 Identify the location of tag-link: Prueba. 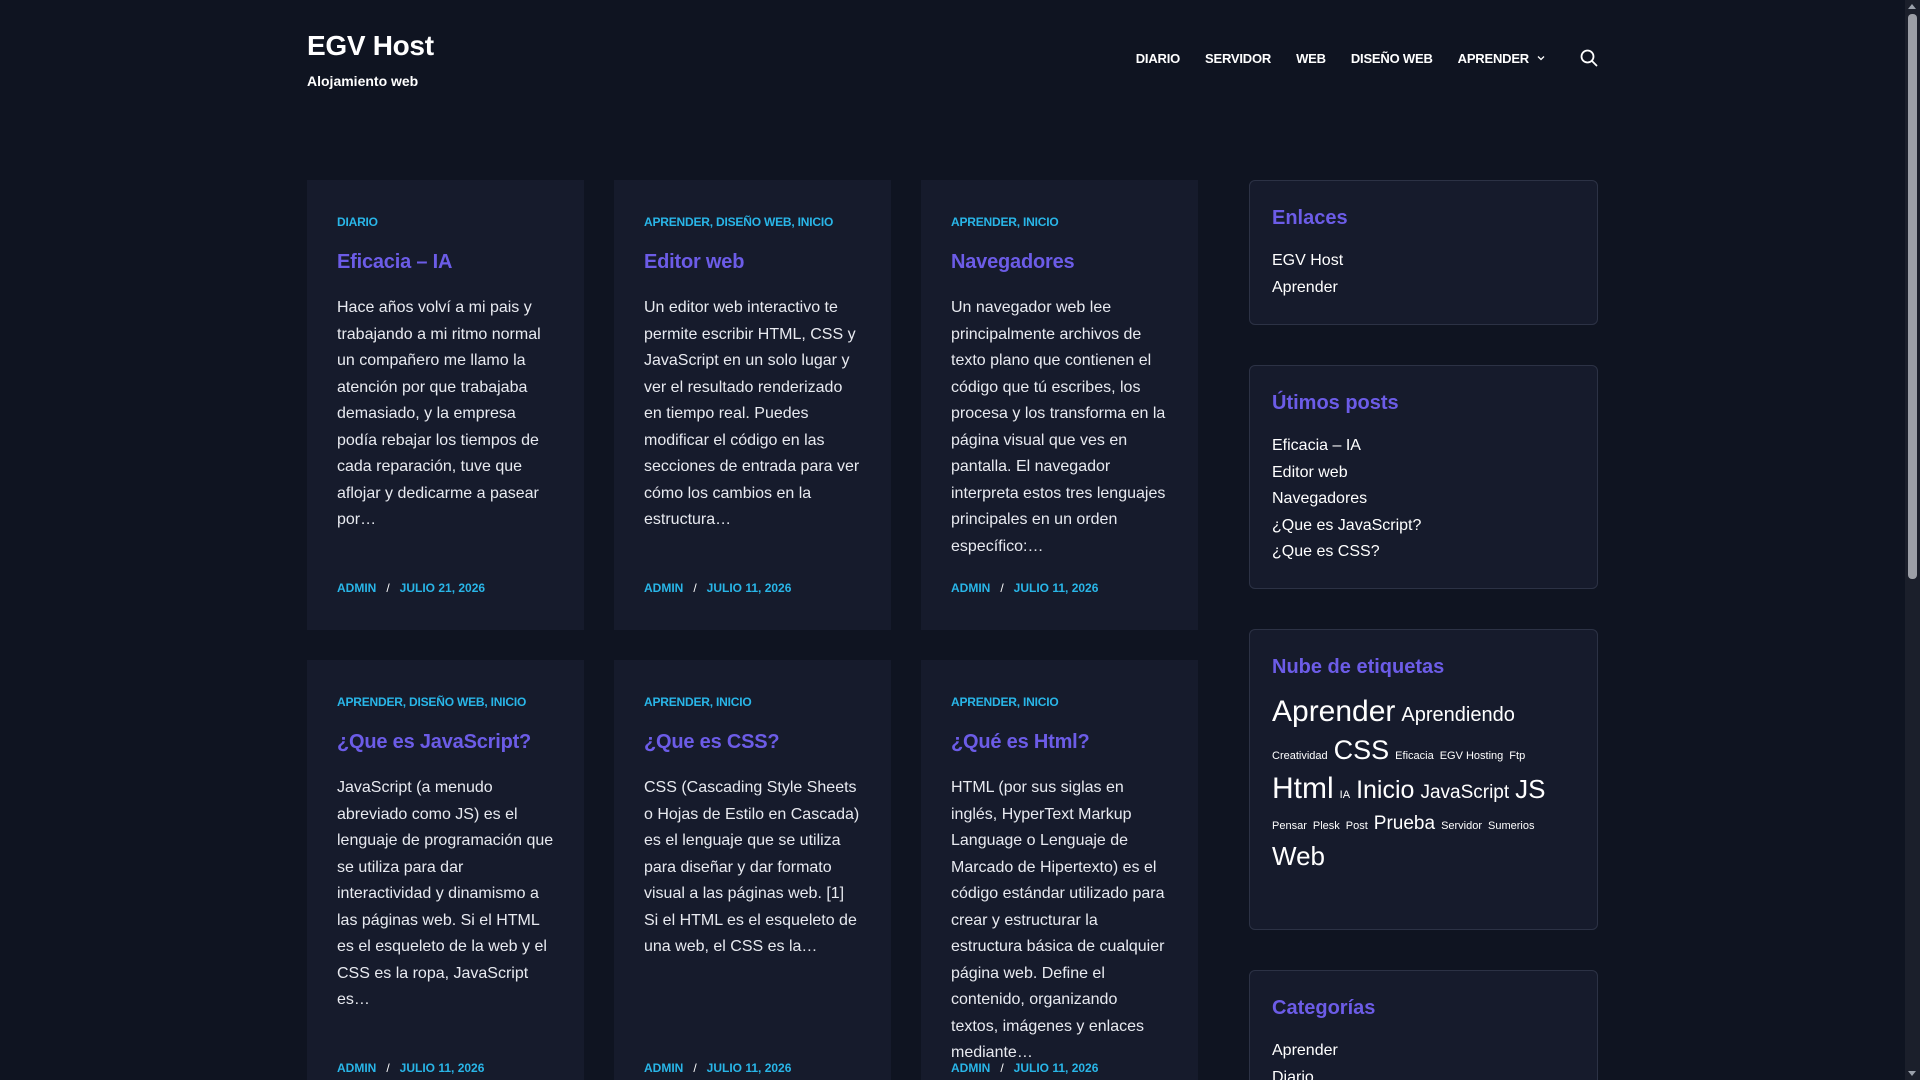
(1404, 823).